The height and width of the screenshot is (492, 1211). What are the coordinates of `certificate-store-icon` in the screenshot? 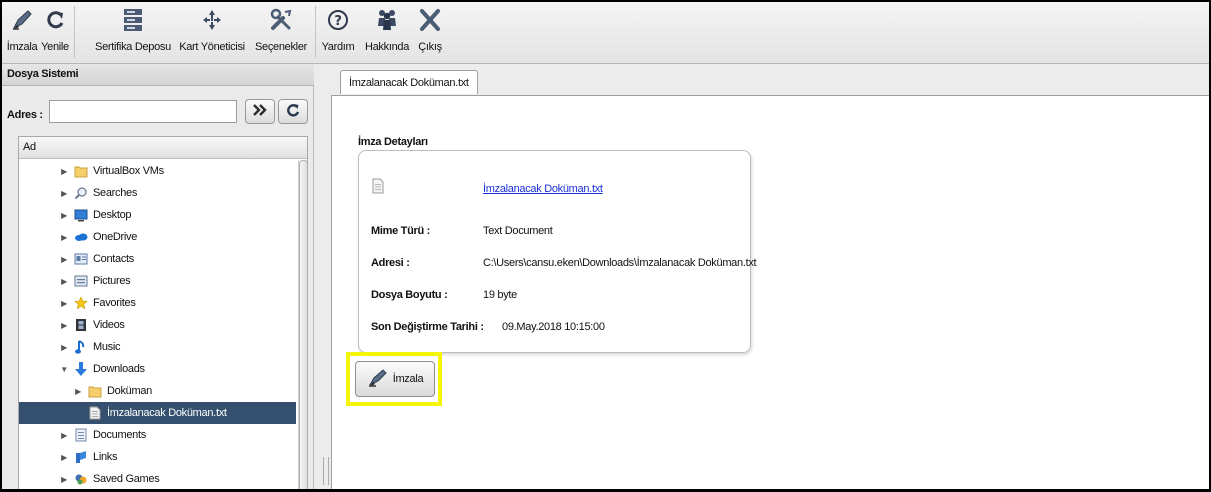 It's located at (133, 20).